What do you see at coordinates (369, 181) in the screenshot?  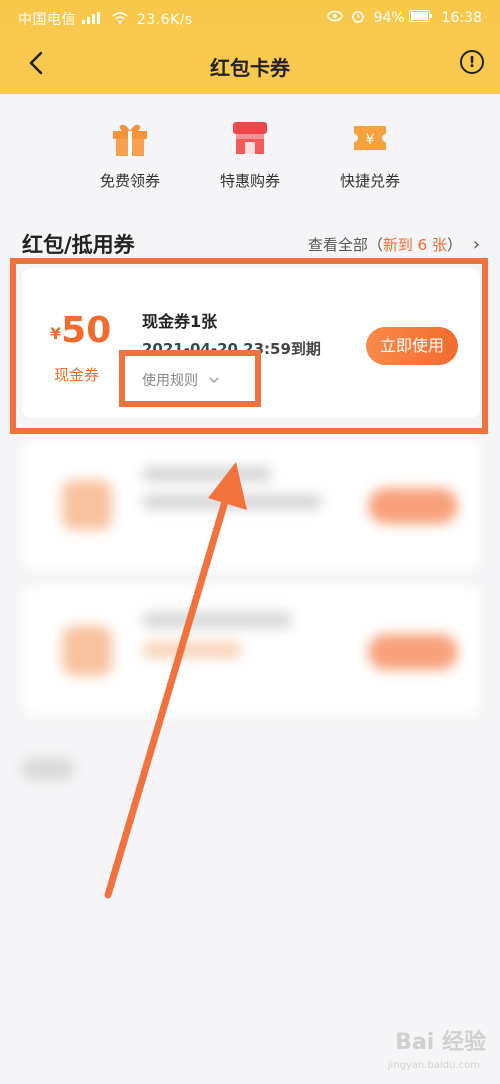 I see `quick-action-label: 快捷兑券` at bounding box center [369, 181].